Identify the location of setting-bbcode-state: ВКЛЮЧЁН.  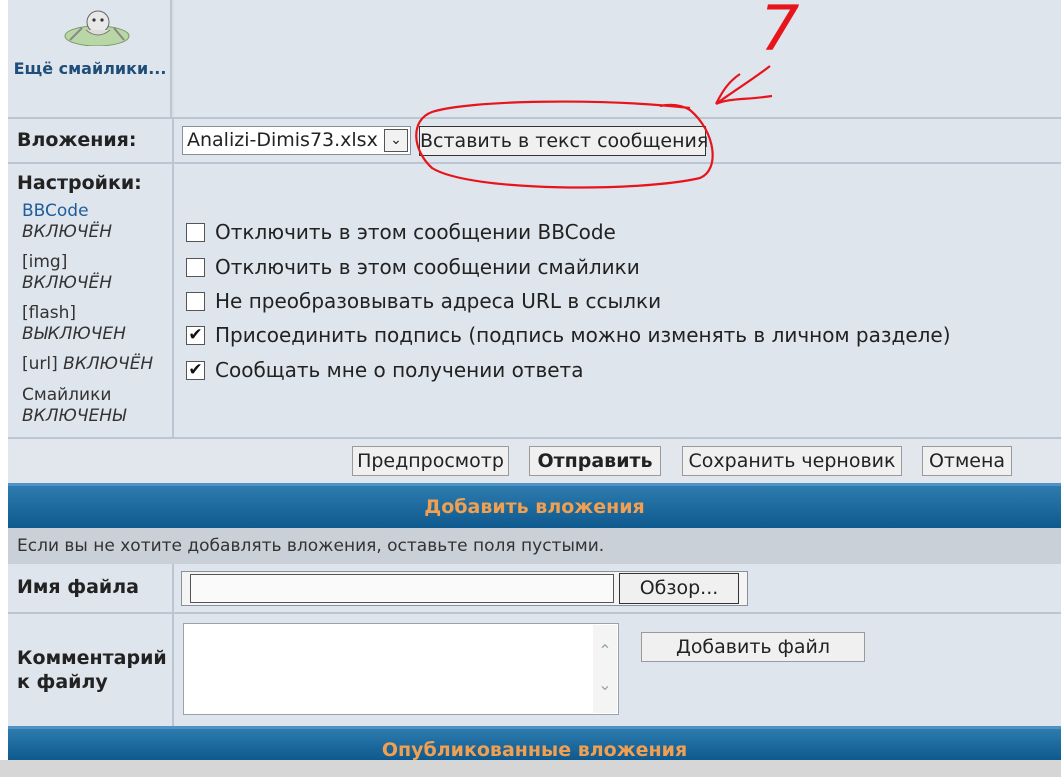
(67, 232).